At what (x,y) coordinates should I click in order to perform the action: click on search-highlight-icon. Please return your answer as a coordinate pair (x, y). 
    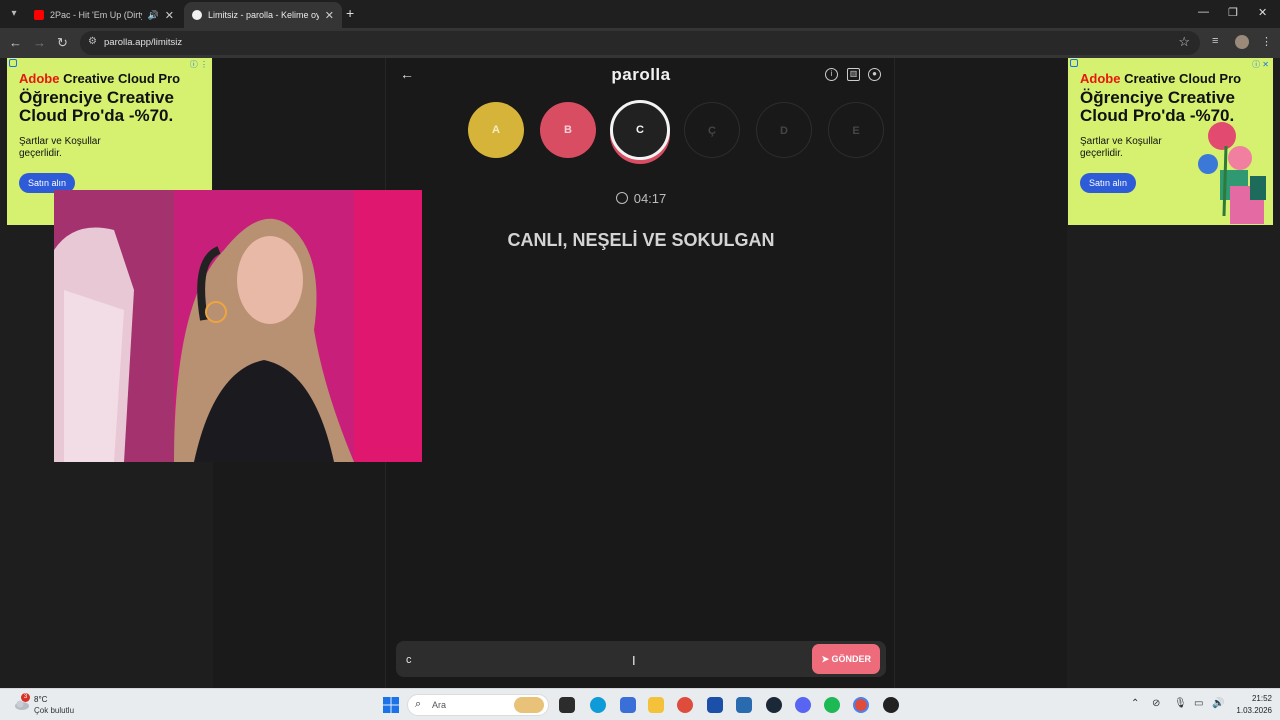
    Looking at the image, I should click on (529, 705).